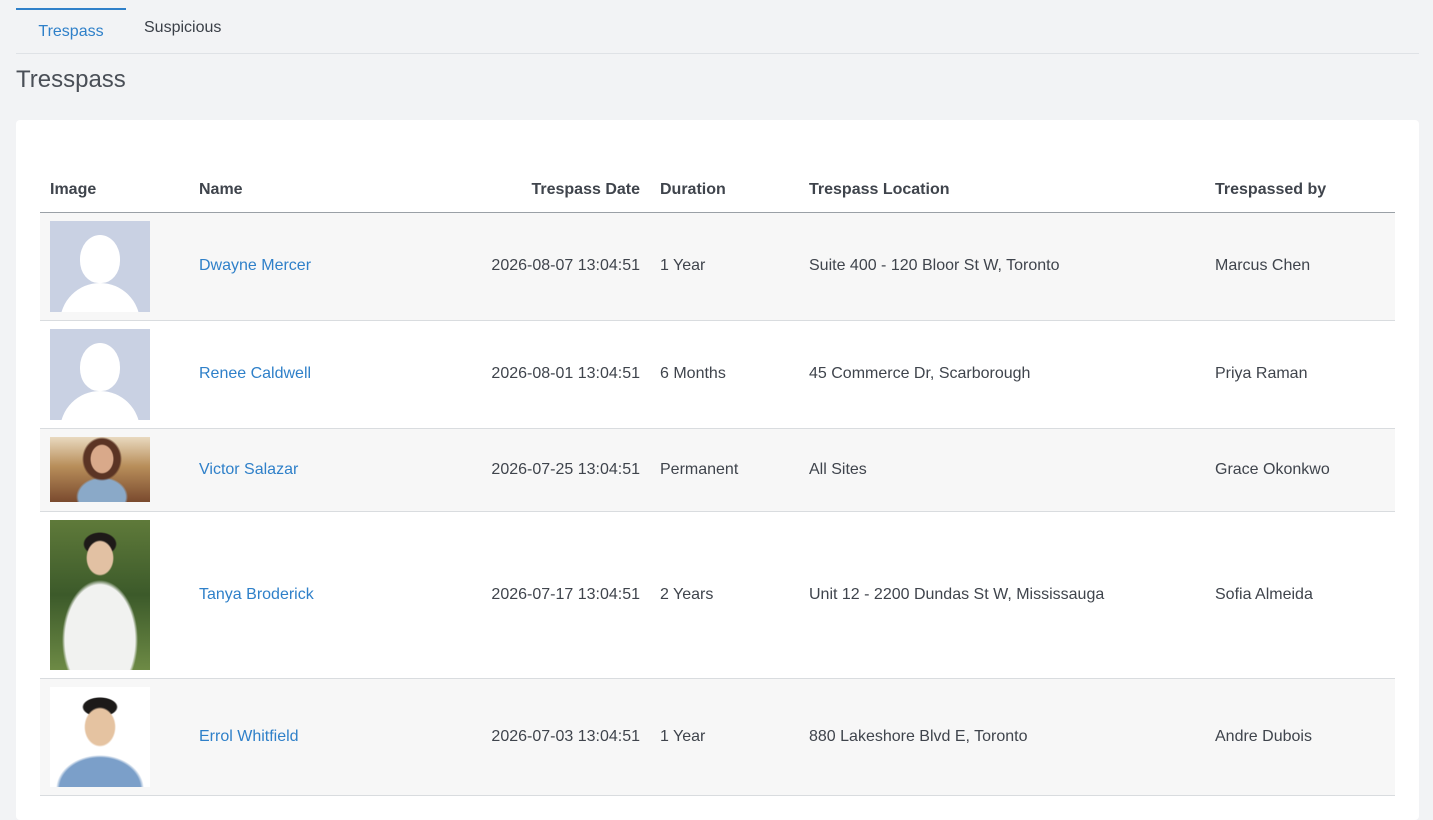  What do you see at coordinates (1002, 266) in the screenshot?
I see `location-cell: Suite 400 - 120 Bloor St W, Toronto` at bounding box center [1002, 266].